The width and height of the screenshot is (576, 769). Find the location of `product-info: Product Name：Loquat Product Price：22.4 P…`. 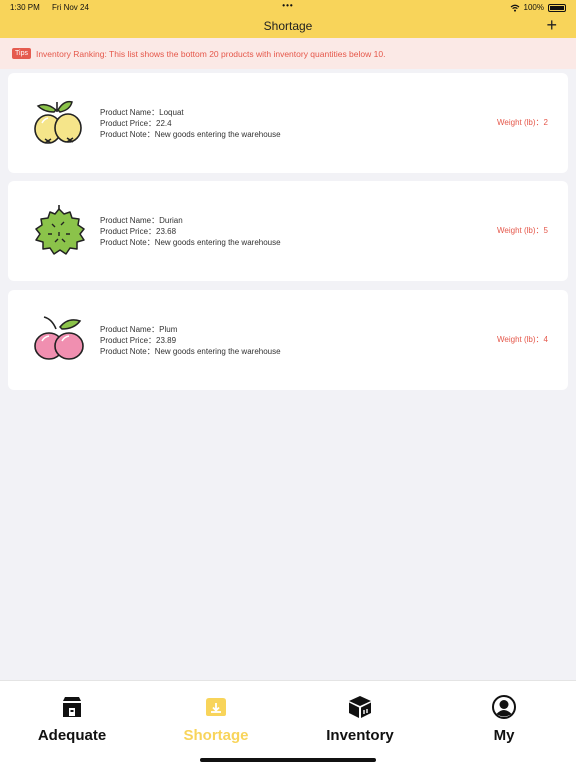

product-info: Product Name：Loquat Product Price：22.4 P… is located at coordinates (190, 124).